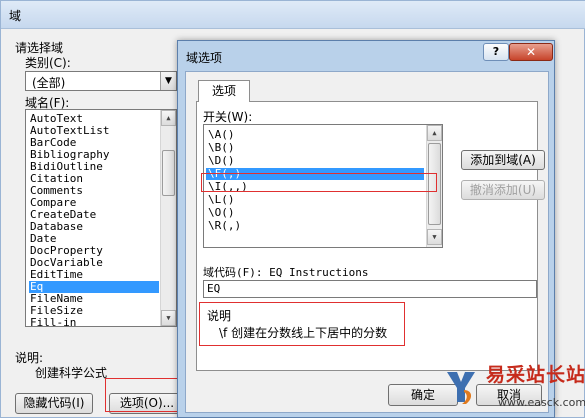 Image resolution: width=585 pixels, height=418 pixels. What do you see at coordinates (224, 91) in the screenshot?
I see `tab-options: 选项` at bounding box center [224, 91].